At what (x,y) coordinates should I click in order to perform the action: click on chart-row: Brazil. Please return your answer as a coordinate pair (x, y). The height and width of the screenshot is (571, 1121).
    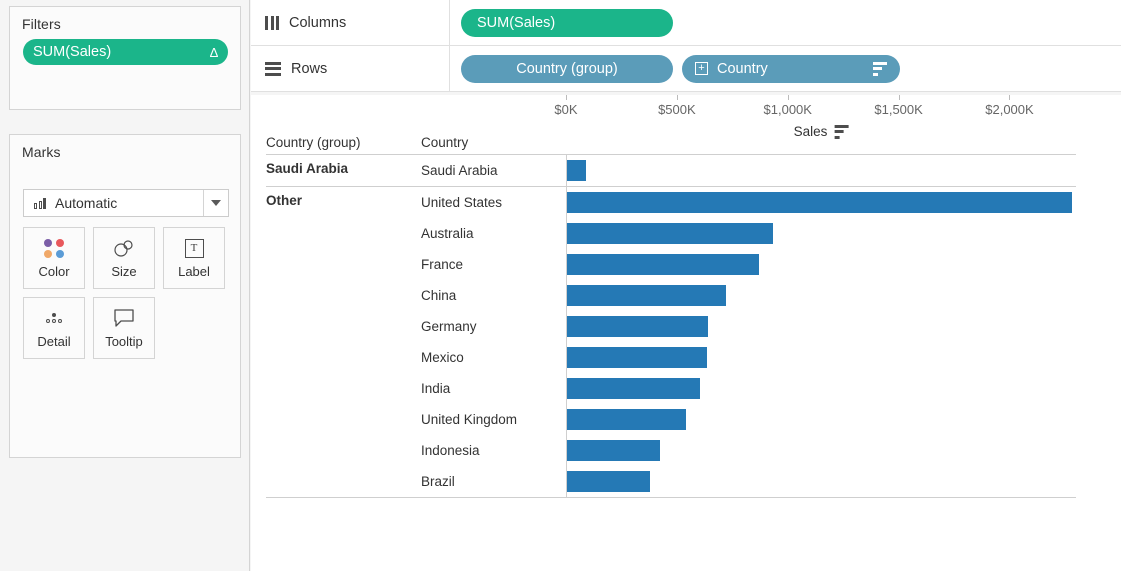
    Looking at the image, I should click on (748, 481).